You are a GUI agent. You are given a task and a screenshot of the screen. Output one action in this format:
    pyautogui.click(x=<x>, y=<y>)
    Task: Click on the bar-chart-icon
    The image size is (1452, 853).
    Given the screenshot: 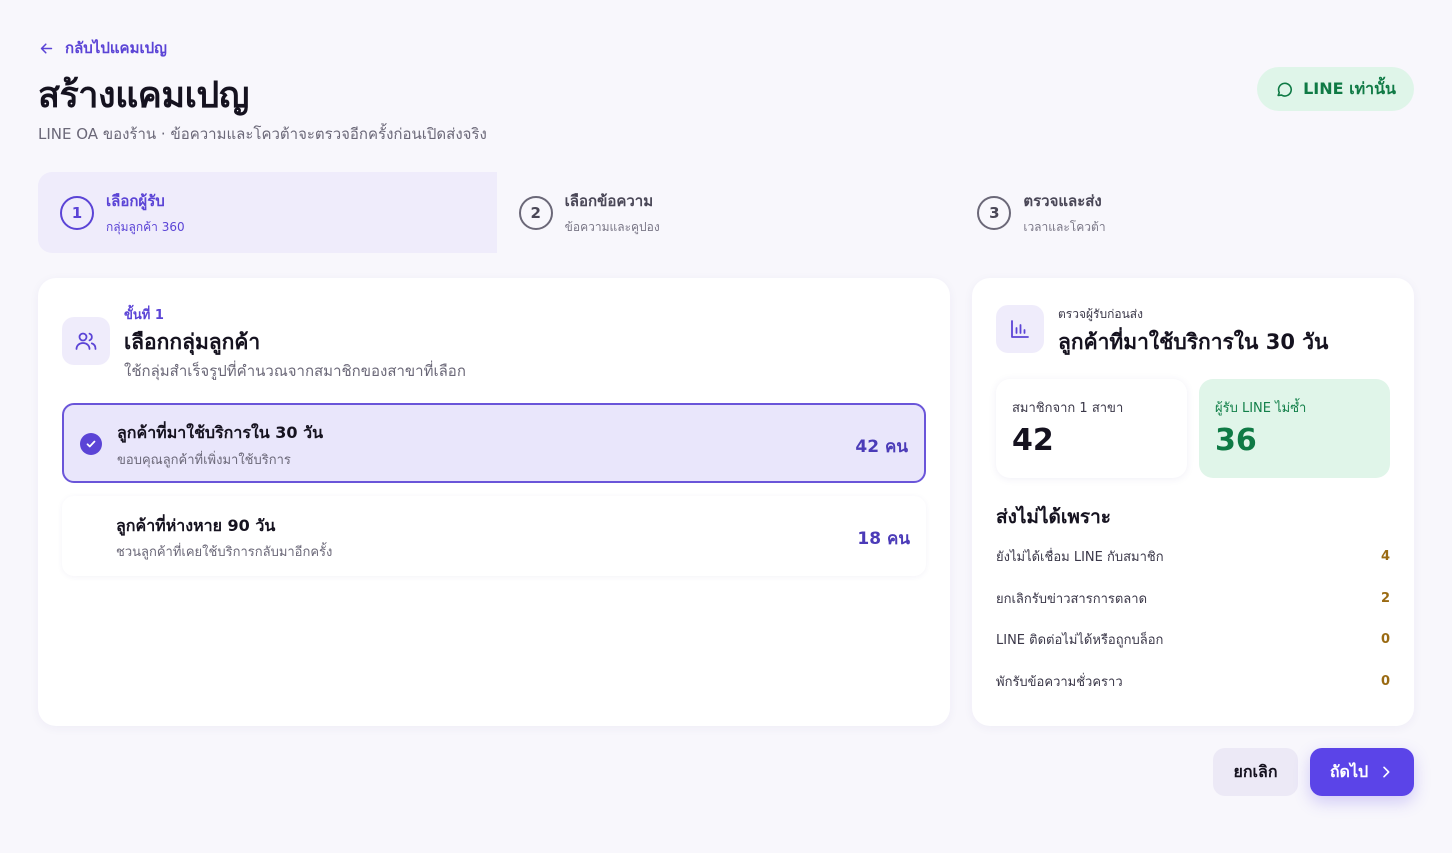 What is the action you would take?
    pyautogui.click(x=1020, y=329)
    